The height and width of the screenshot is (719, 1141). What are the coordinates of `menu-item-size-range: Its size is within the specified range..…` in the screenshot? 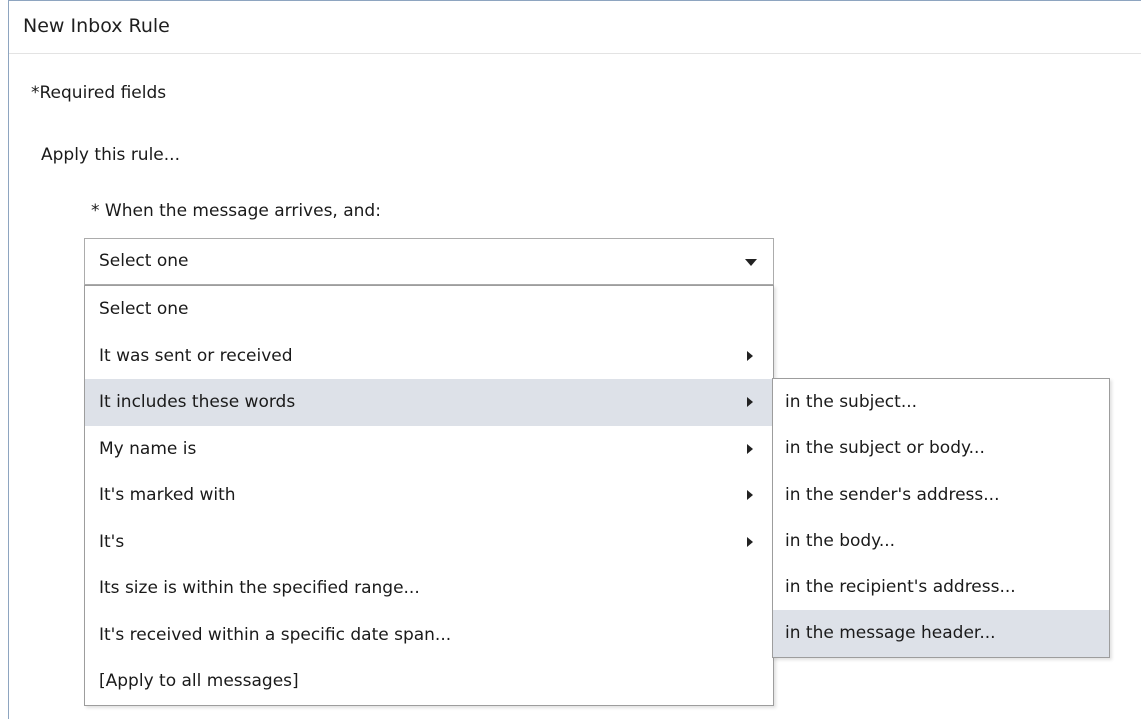 It's located at (429, 588).